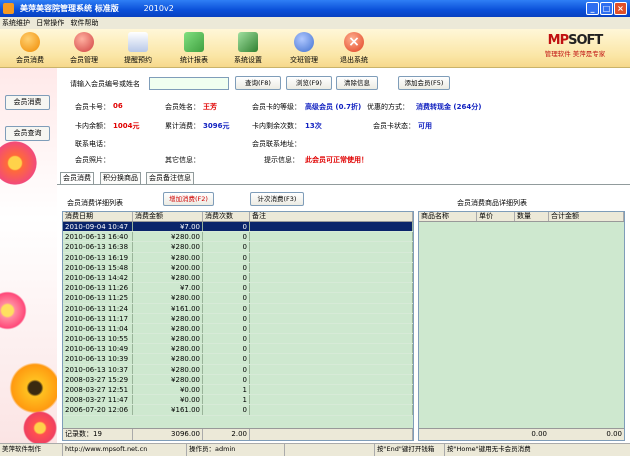 The image size is (630, 456). What do you see at coordinates (354, 48) in the screenshot?
I see `toolbar-exit: × 退出系统` at bounding box center [354, 48].